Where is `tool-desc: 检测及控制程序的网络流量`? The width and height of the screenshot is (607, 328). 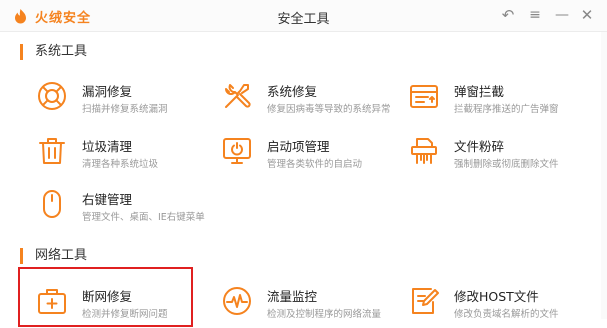 tool-desc: 检测及控制程序的网络流量 is located at coordinates (324, 314).